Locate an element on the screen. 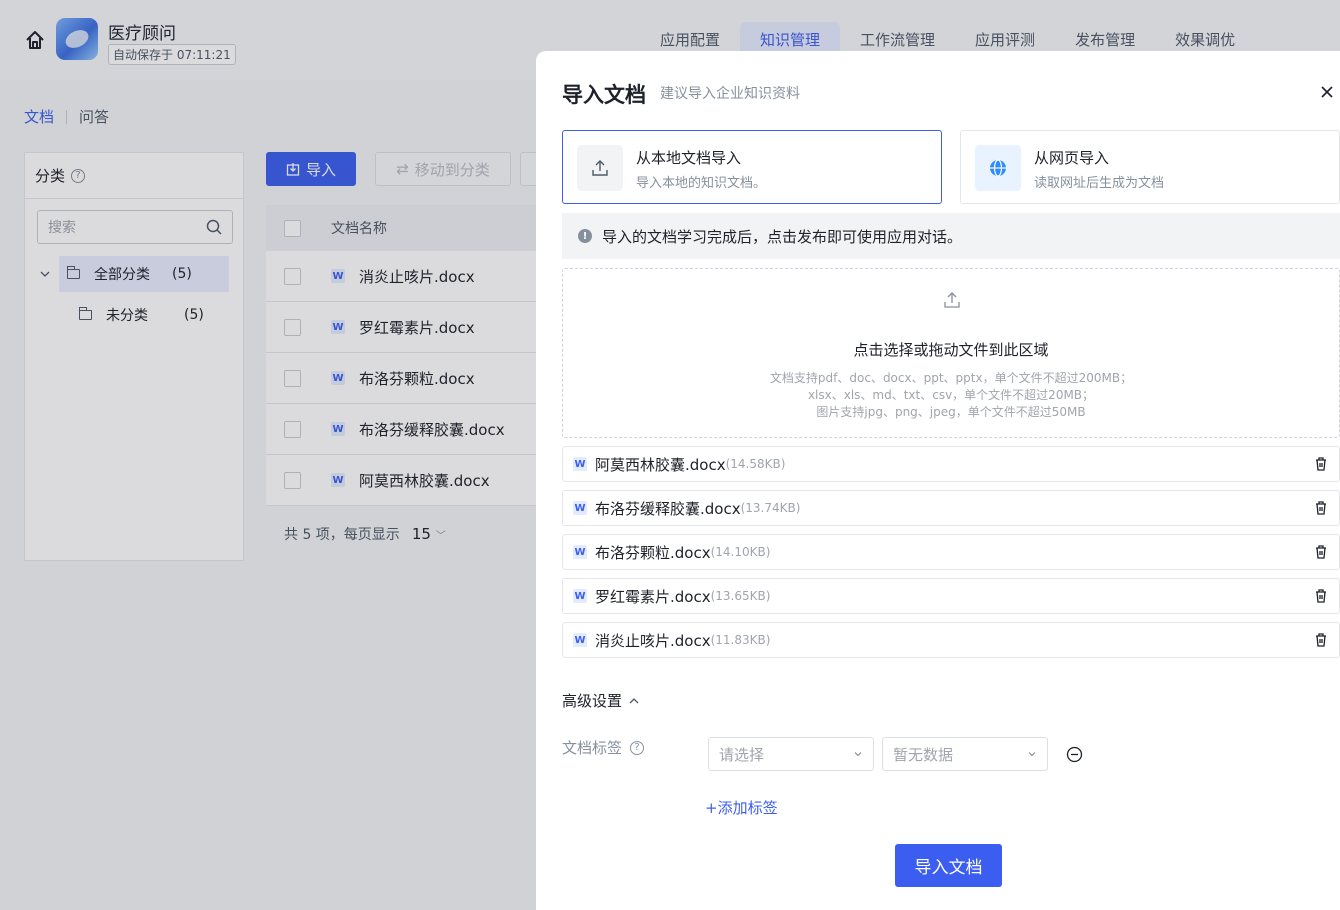 Image resolution: width=1340 pixels, height=910 pixels. file-name: 罗红霉素片.docx is located at coordinates (653, 596).